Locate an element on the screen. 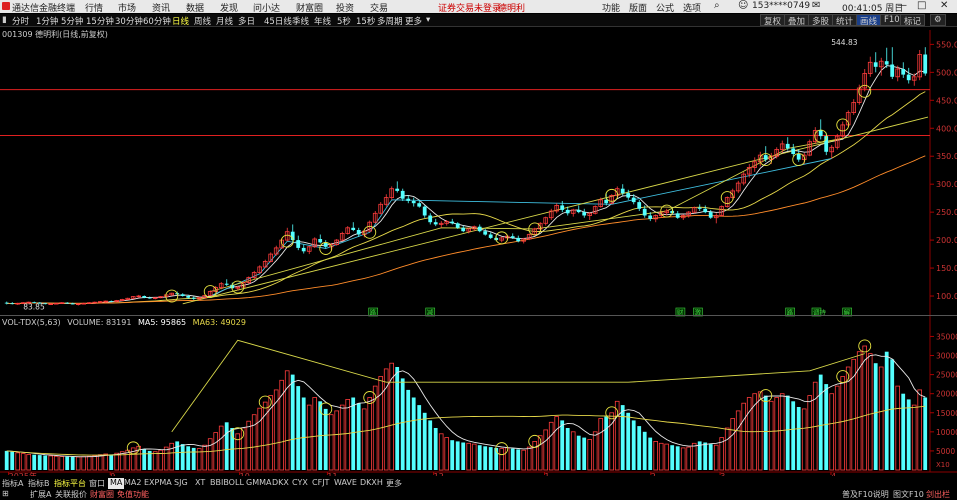  tab-more: 更多 is located at coordinates (394, 483).